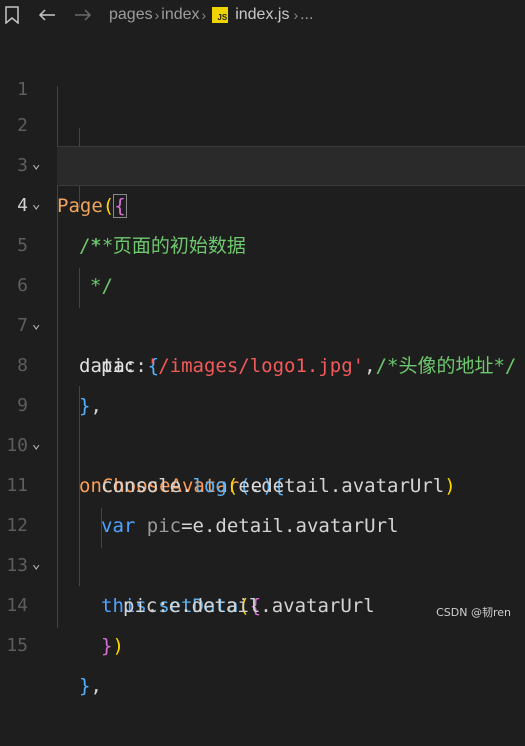  What do you see at coordinates (262, 561) in the screenshot?
I see `code-line-13: 13 pic:e.detail.avatarUrl` at bounding box center [262, 561].